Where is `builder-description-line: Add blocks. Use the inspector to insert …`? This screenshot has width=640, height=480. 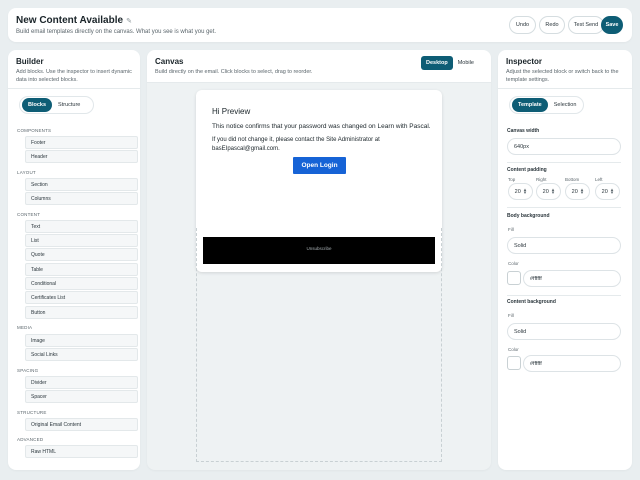
builder-description-line: Add blocks. Use the inspector to insert … is located at coordinates (74, 72).